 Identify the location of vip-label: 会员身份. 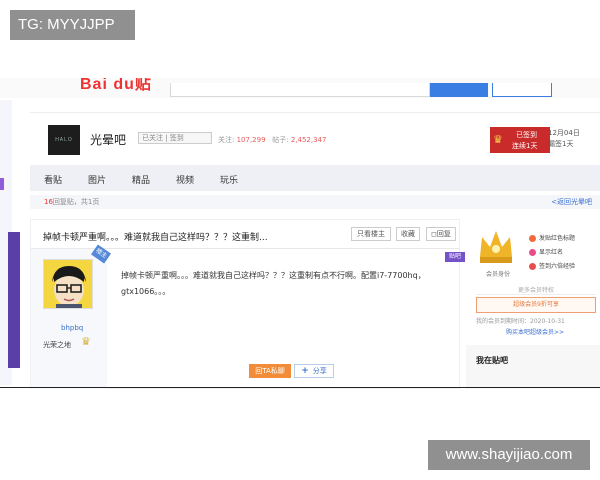
(498, 274).